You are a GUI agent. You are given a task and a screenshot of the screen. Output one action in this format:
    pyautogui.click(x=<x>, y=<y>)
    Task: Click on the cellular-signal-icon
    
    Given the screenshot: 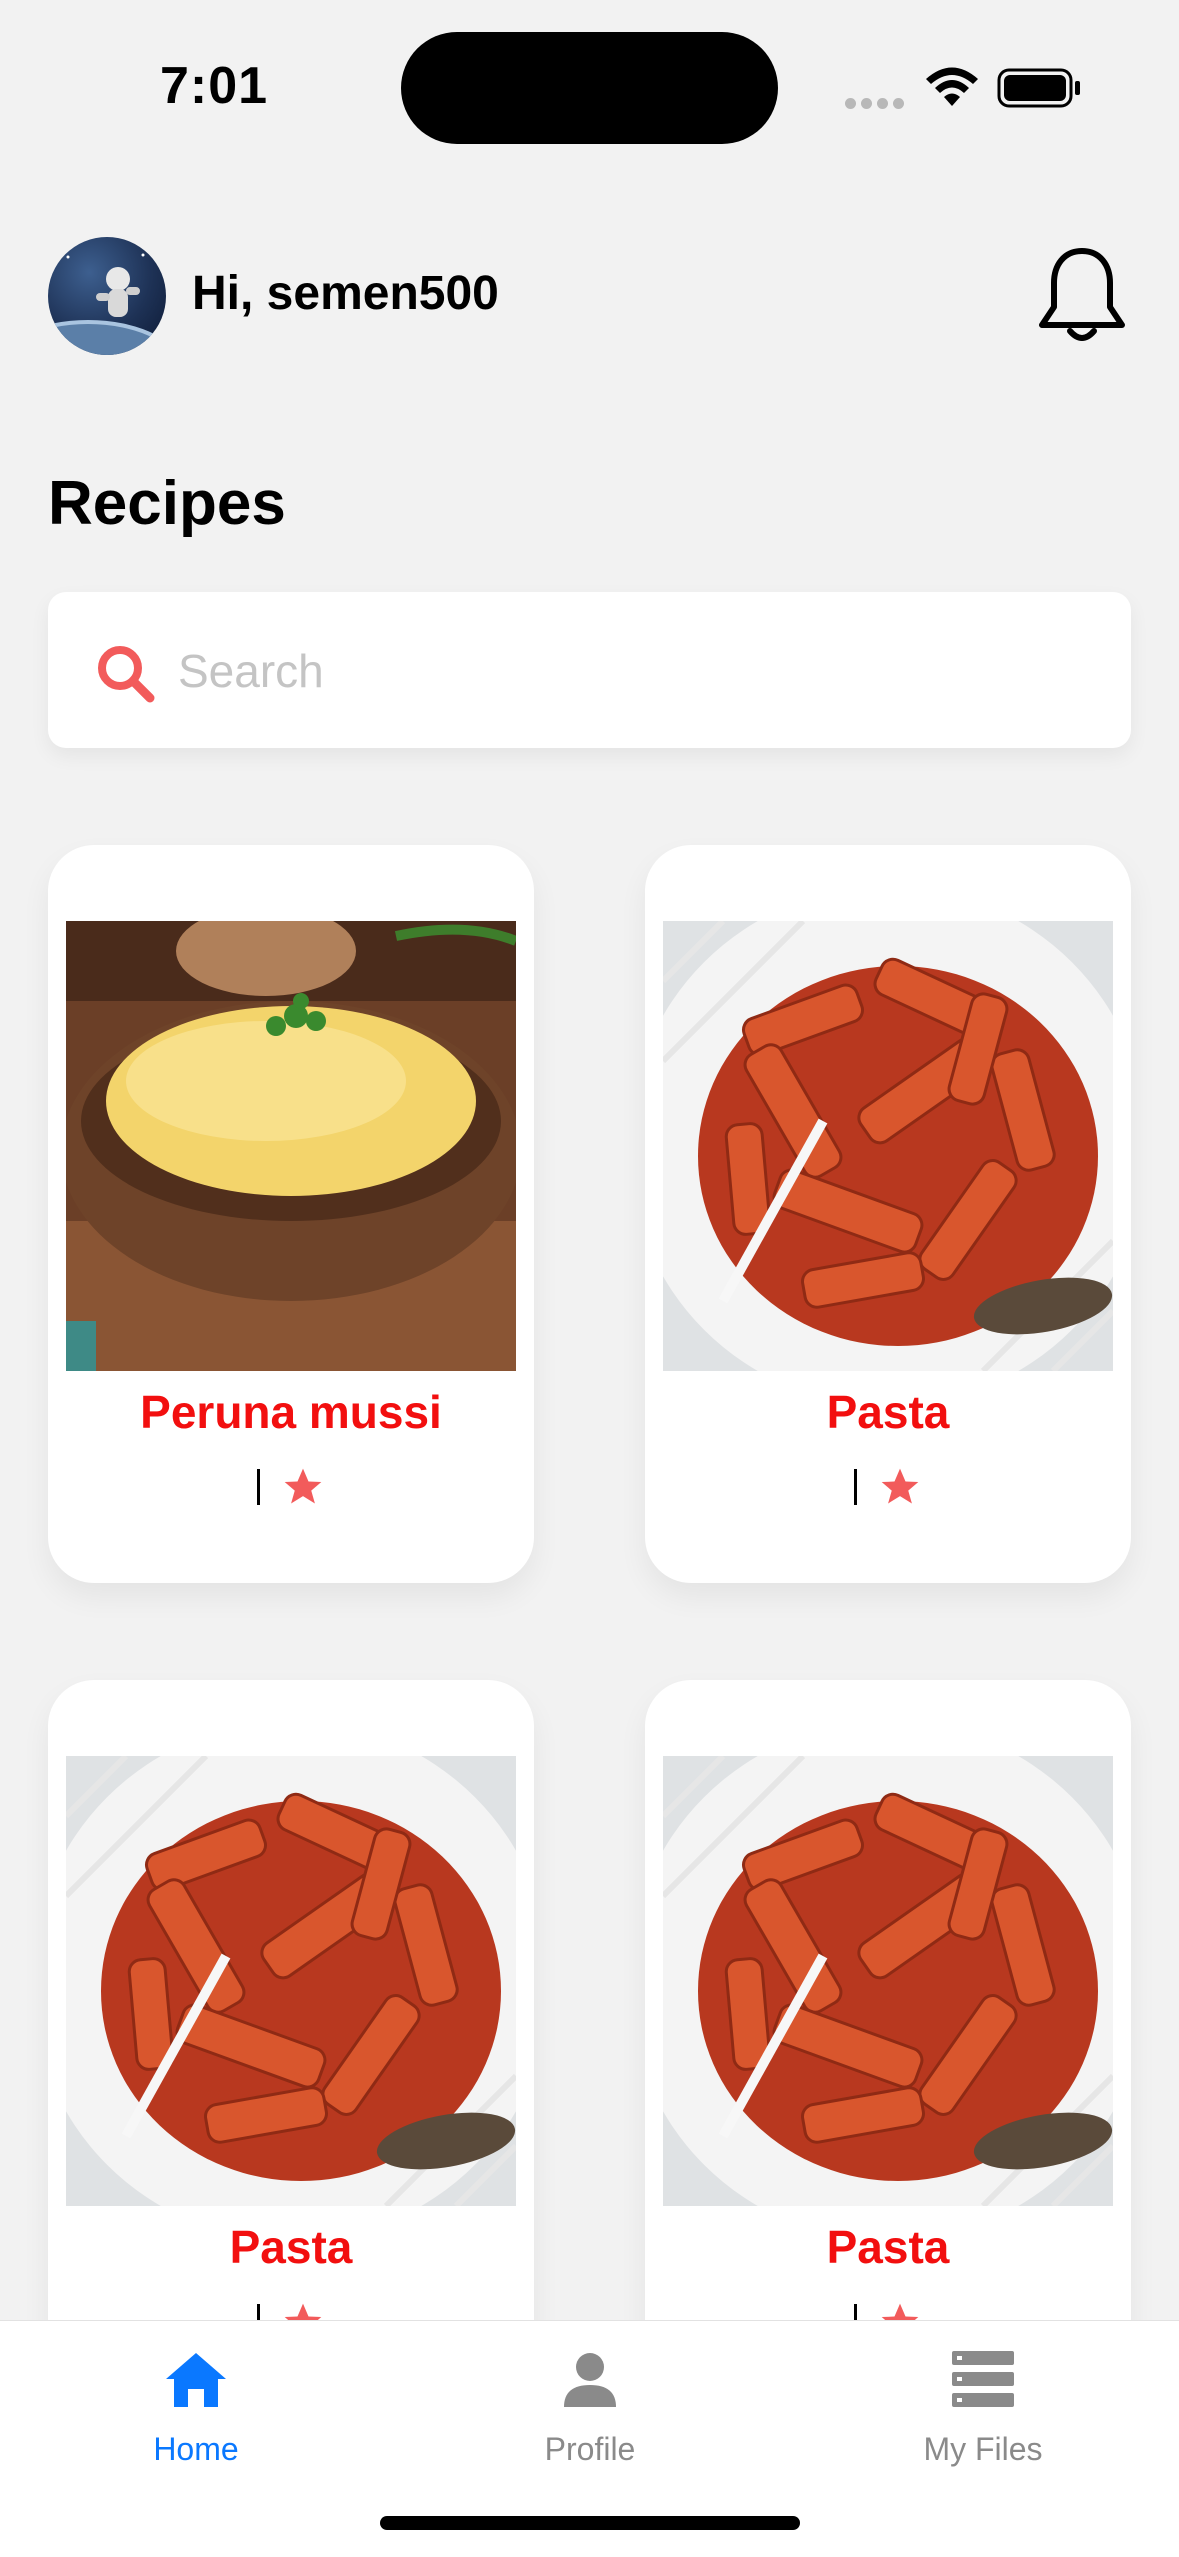 What is the action you would take?
    pyautogui.click(x=877, y=105)
    